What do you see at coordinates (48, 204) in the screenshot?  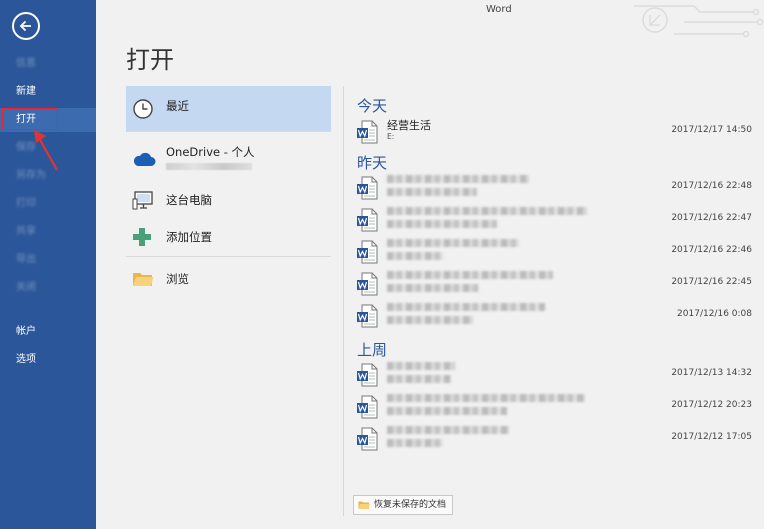 I see `sidebar-item-print: 打印` at bounding box center [48, 204].